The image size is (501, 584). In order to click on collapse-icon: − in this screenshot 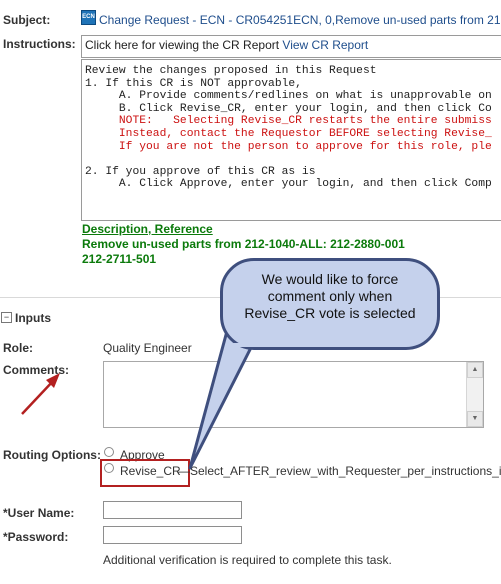, I will do `click(6, 317)`.